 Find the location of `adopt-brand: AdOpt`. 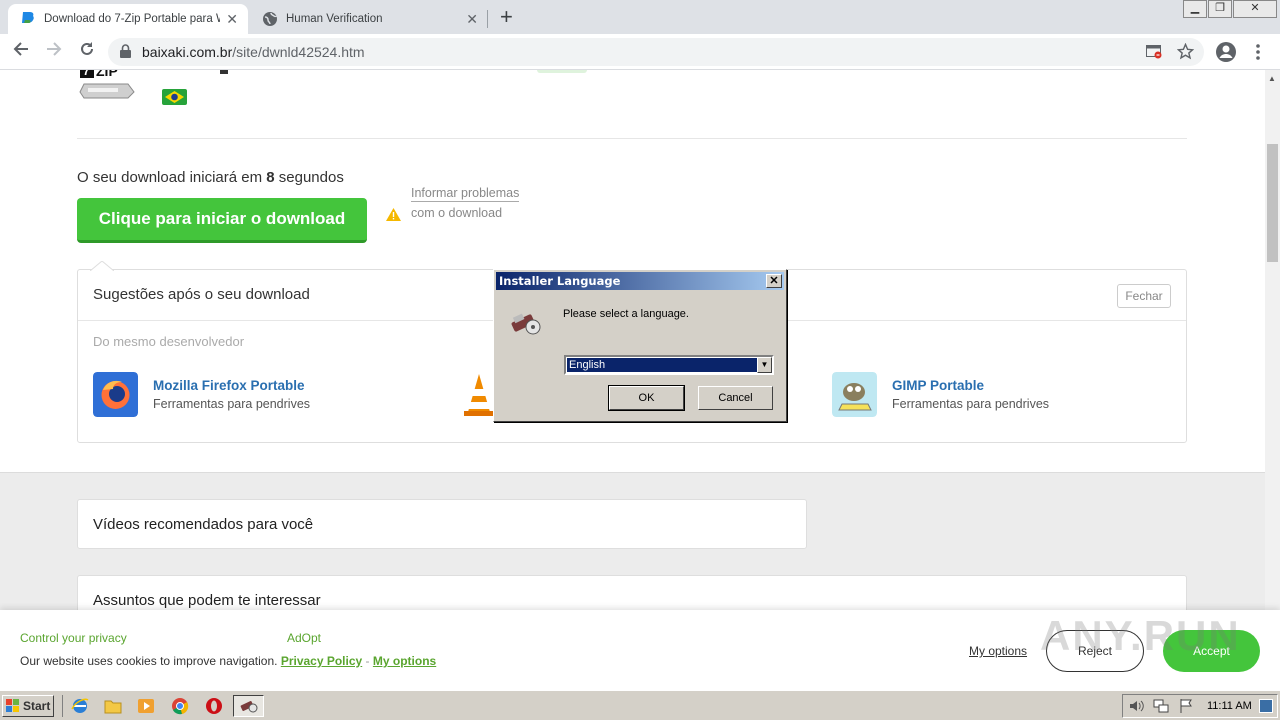

adopt-brand: AdOpt is located at coordinates (304, 638).